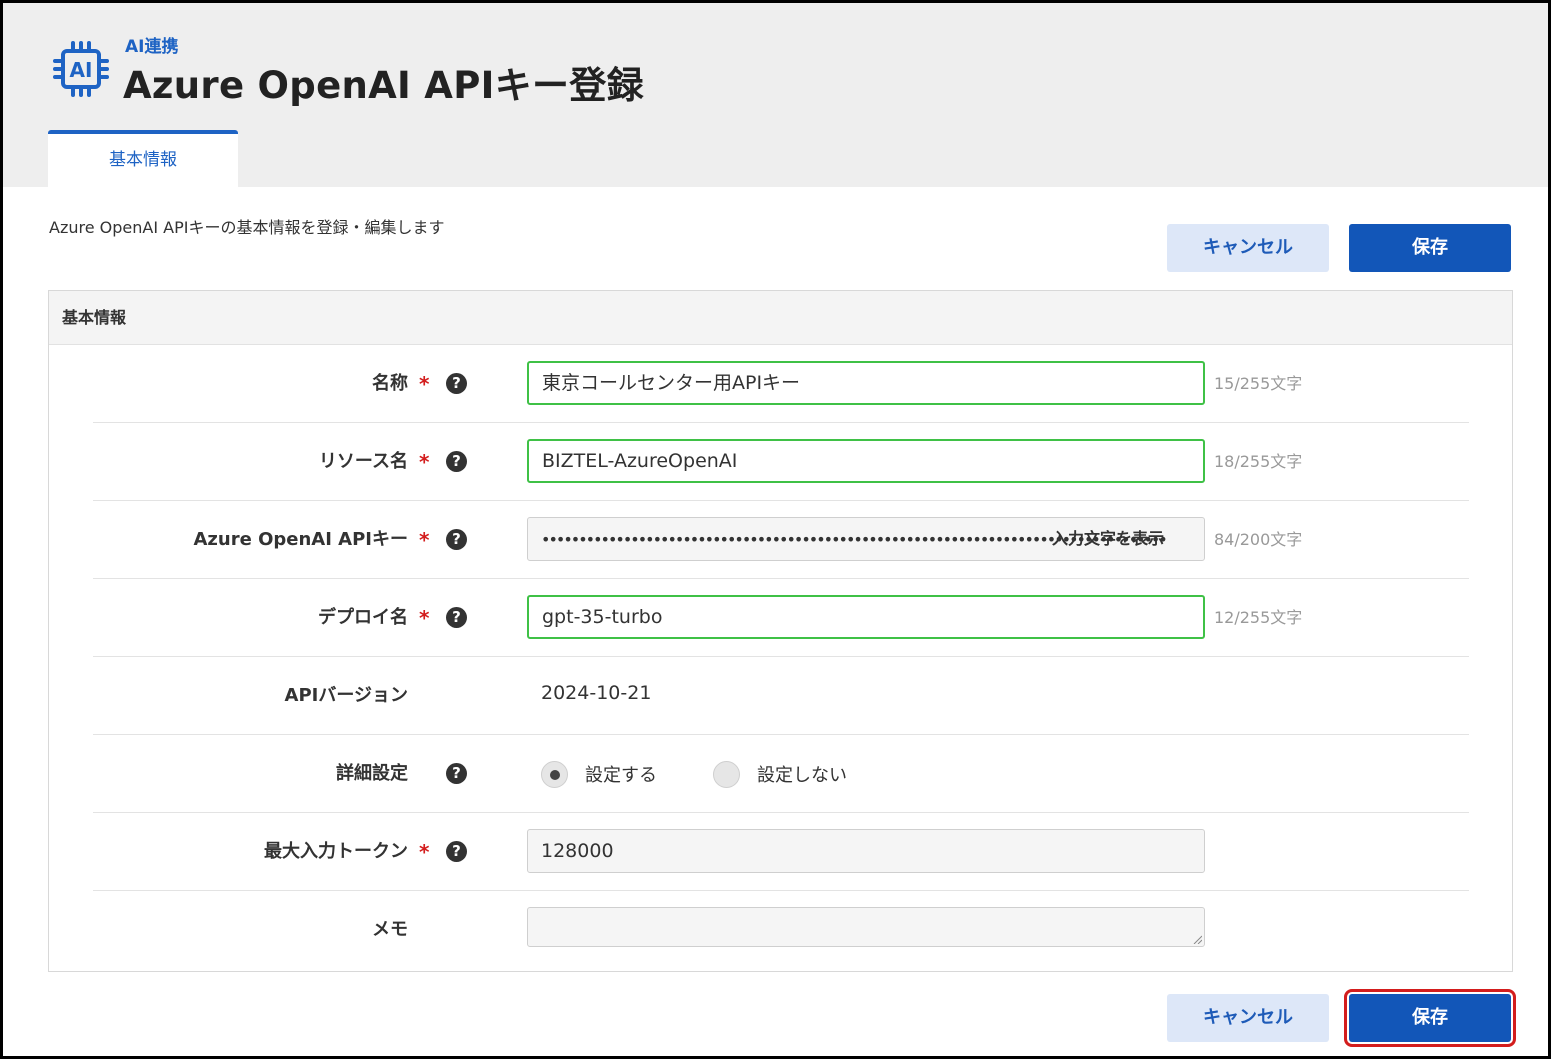 Image resolution: width=1551 pixels, height=1059 pixels. I want to click on field-label-name: 名称, so click(390, 383).